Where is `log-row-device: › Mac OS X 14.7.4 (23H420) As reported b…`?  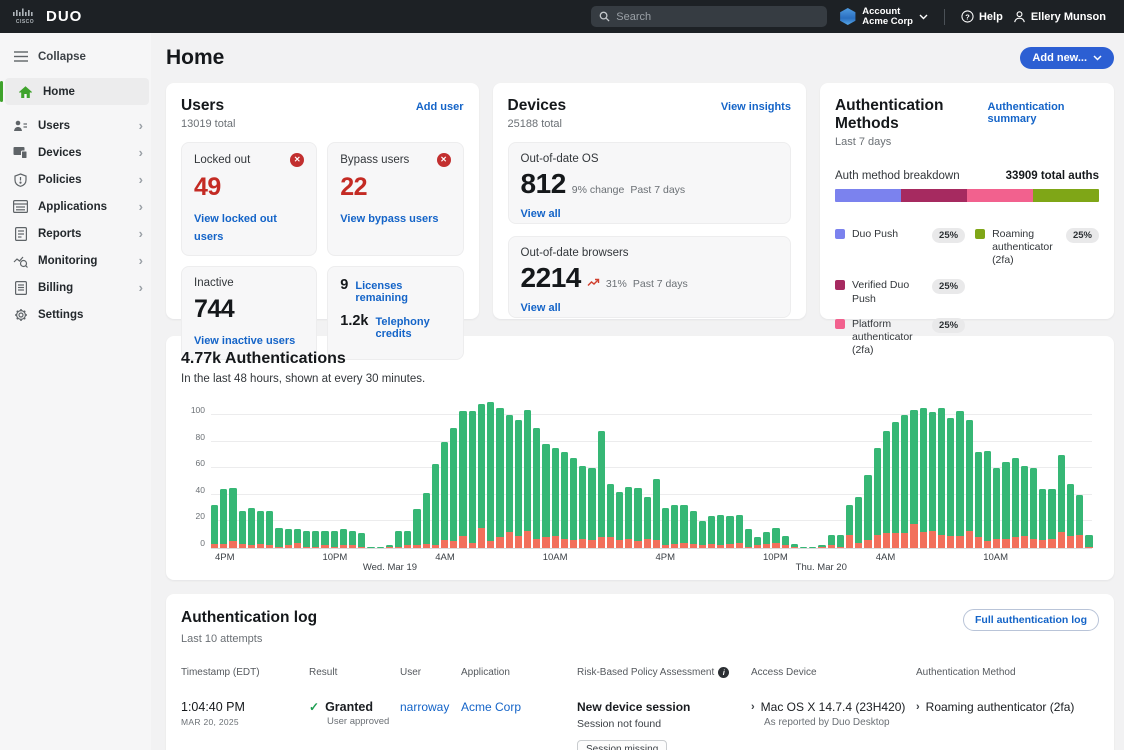
log-row-device: › Mac OS X 14.7.4 (23H420) As reported b… is located at coordinates (828, 714).